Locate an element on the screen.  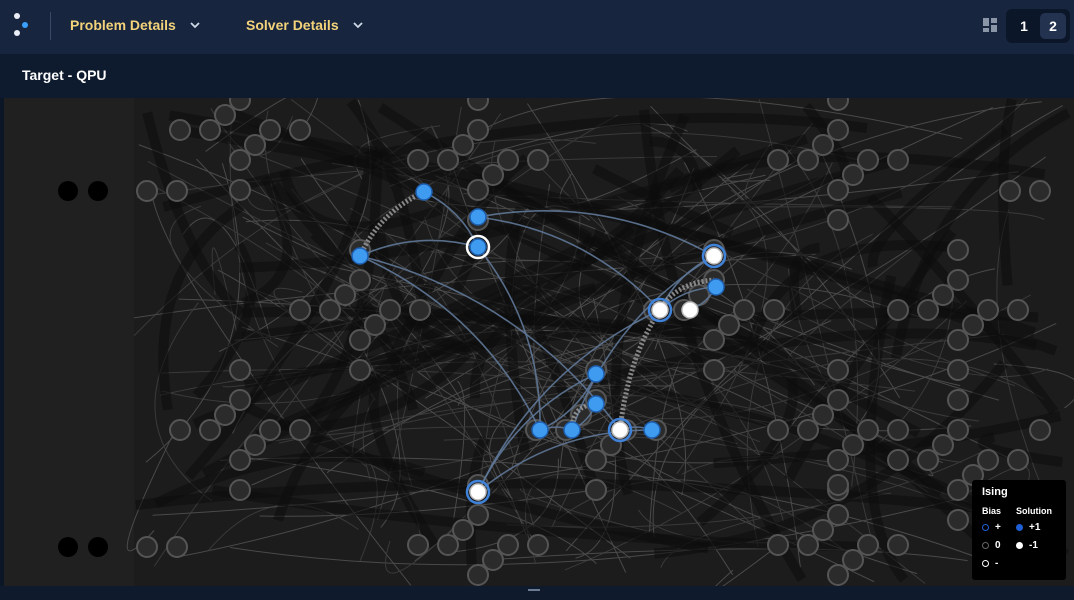
solver-details-menu: Solver Details is located at coordinates (305, 25).